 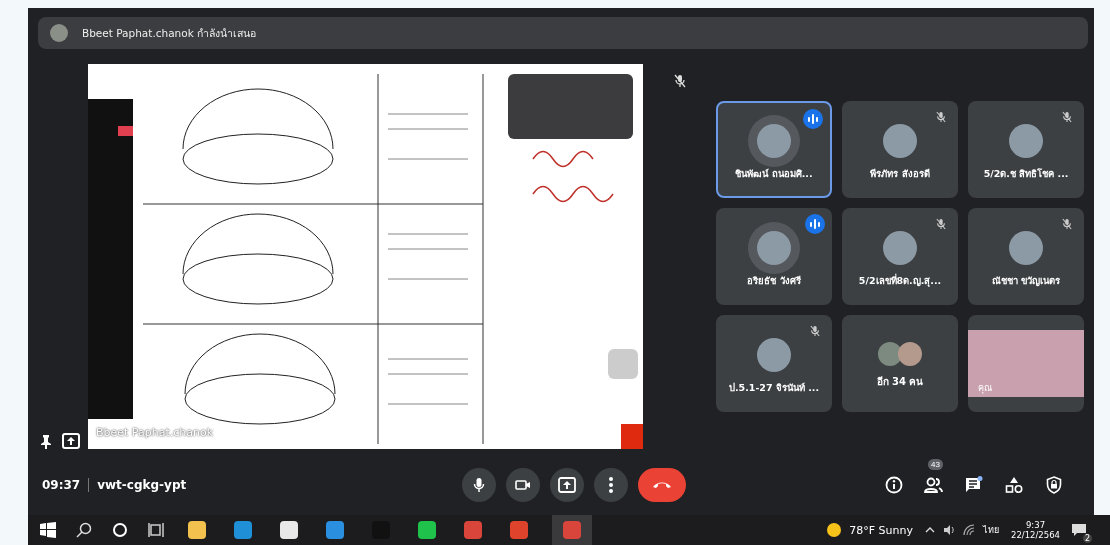 I want to click on pin-icon, so click(x=46, y=442).